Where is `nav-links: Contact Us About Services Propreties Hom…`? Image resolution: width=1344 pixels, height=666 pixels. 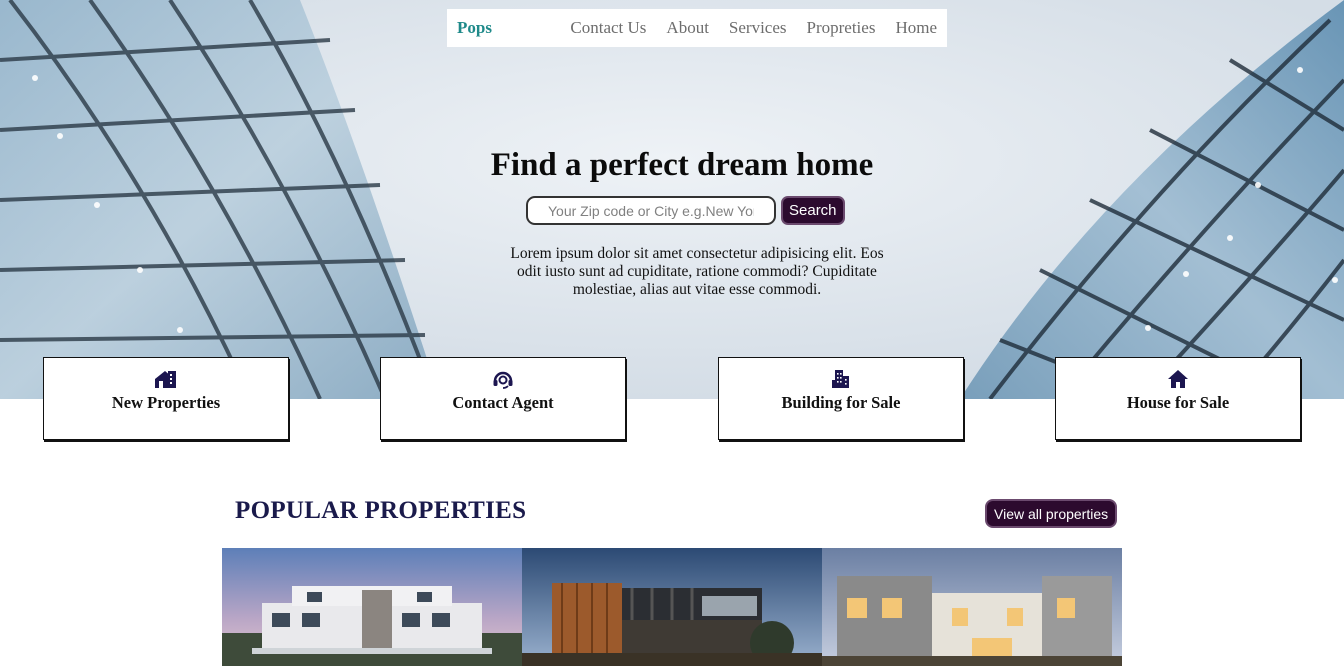 nav-links: Contact Us About Services Propreties Hom… is located at coordinates (753, 28).